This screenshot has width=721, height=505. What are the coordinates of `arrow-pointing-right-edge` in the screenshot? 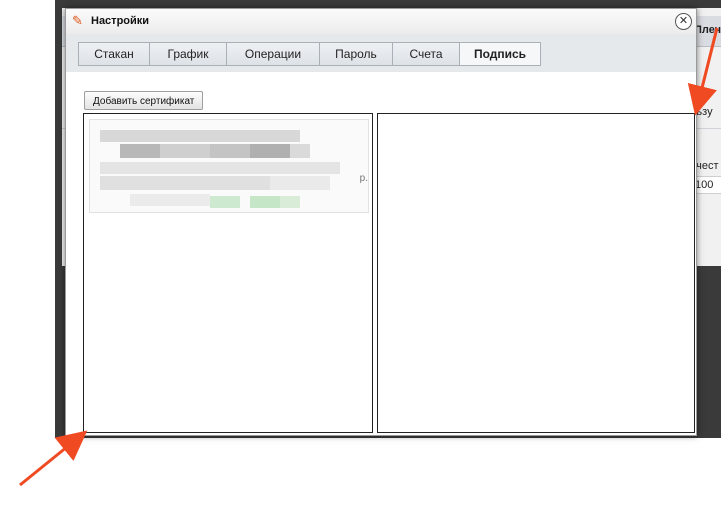 It's located at (703, 71).